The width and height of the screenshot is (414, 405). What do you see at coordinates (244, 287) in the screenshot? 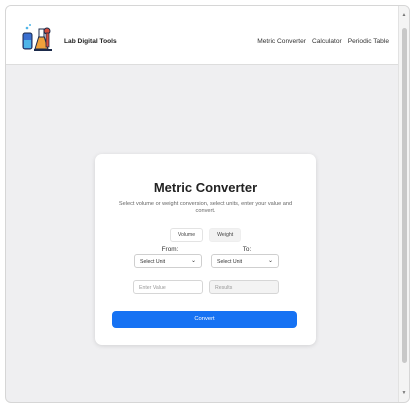
I see `results-field: Results` at bounding box center [244, 287].